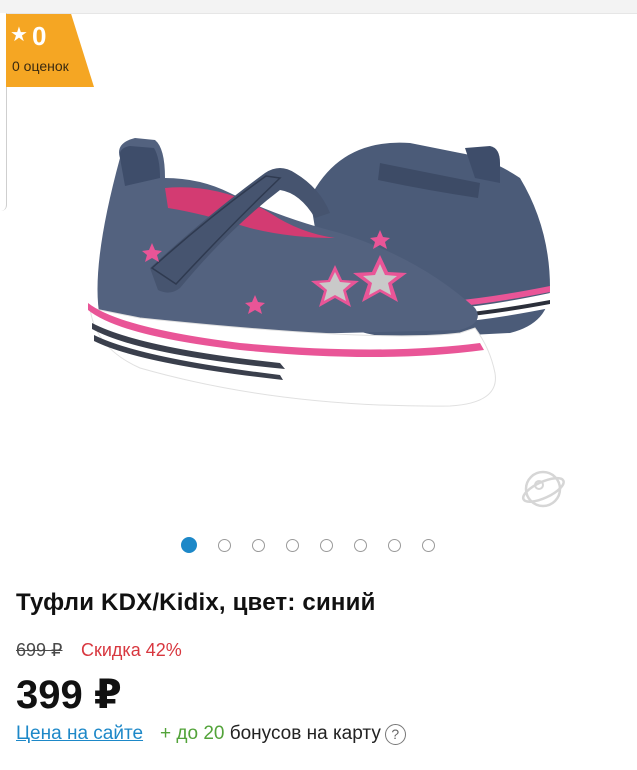  I want to click on rating-value: 0, so click(39, 36).